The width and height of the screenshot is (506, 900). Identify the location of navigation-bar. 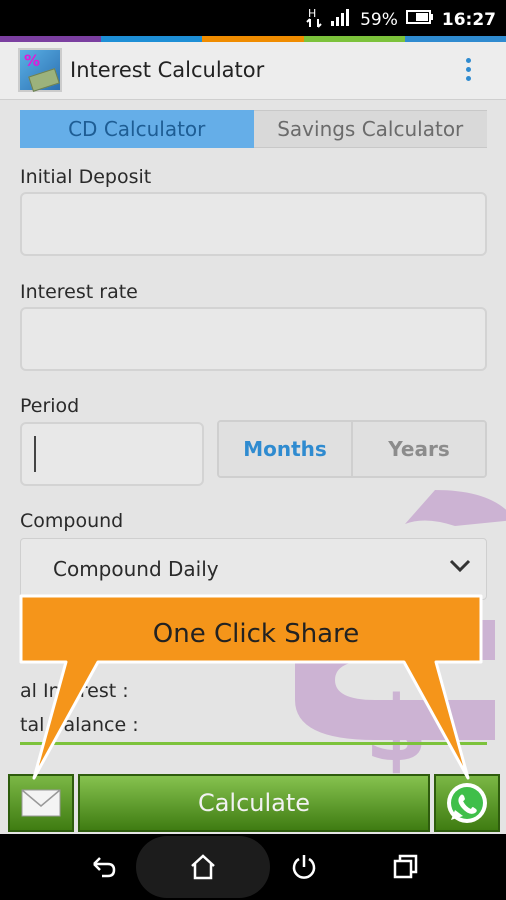
(253, 867).